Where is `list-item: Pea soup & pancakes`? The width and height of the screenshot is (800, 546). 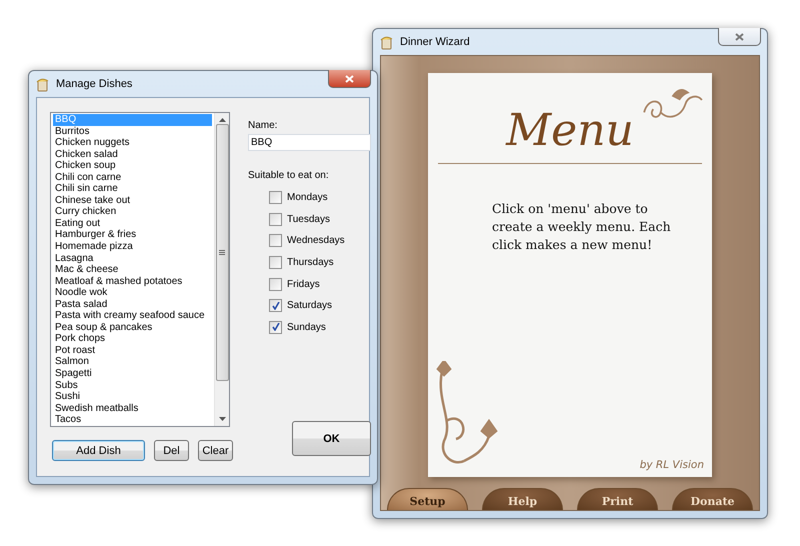
list-item: Pea soup & pancakes is located at coordinates (132, 328).